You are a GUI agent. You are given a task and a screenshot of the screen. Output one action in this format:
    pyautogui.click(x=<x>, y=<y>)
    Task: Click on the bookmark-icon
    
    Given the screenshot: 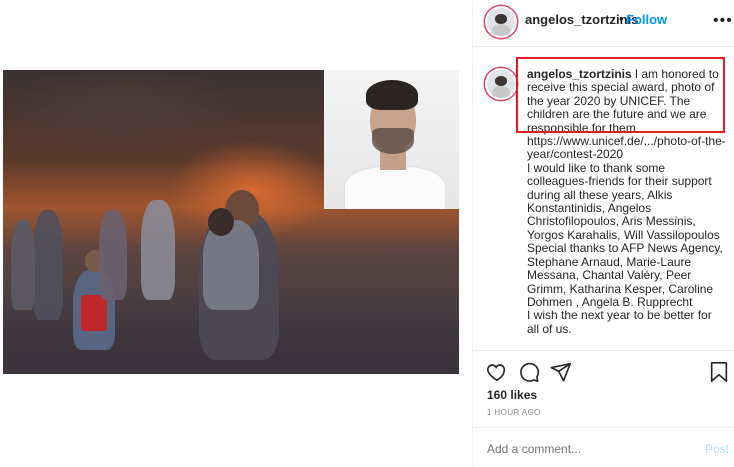 What is the action you would take?
    pyautogui.click(x=719, y=372)
    